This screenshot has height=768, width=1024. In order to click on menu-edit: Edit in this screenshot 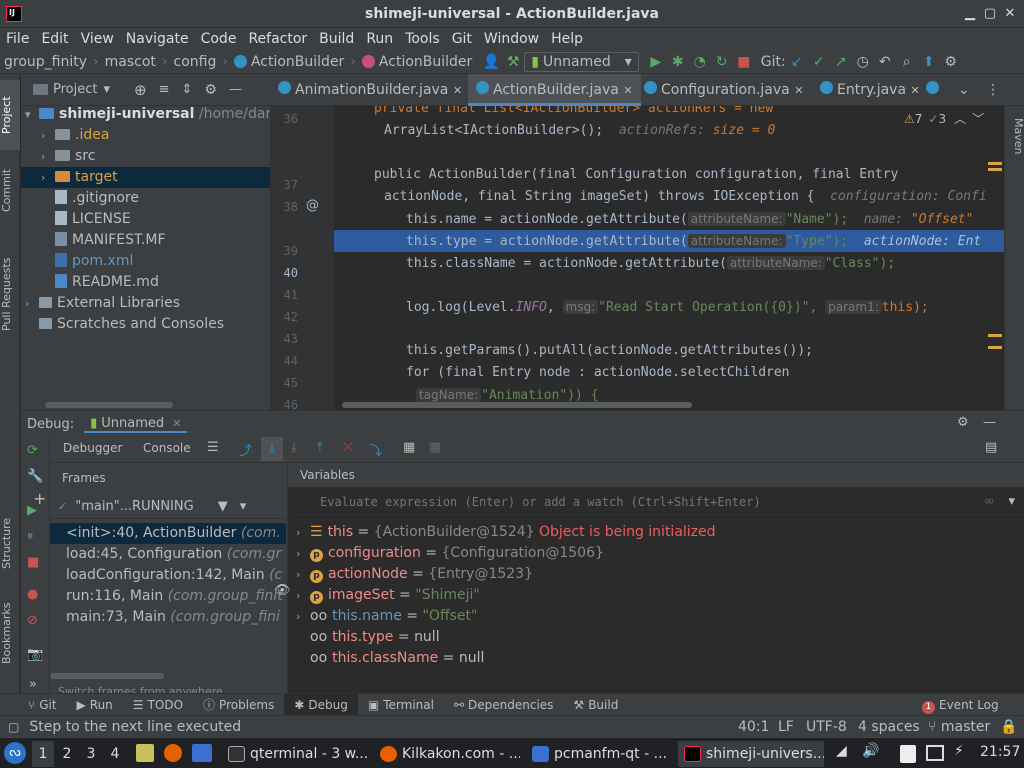, I will do `click(54, 39)`.